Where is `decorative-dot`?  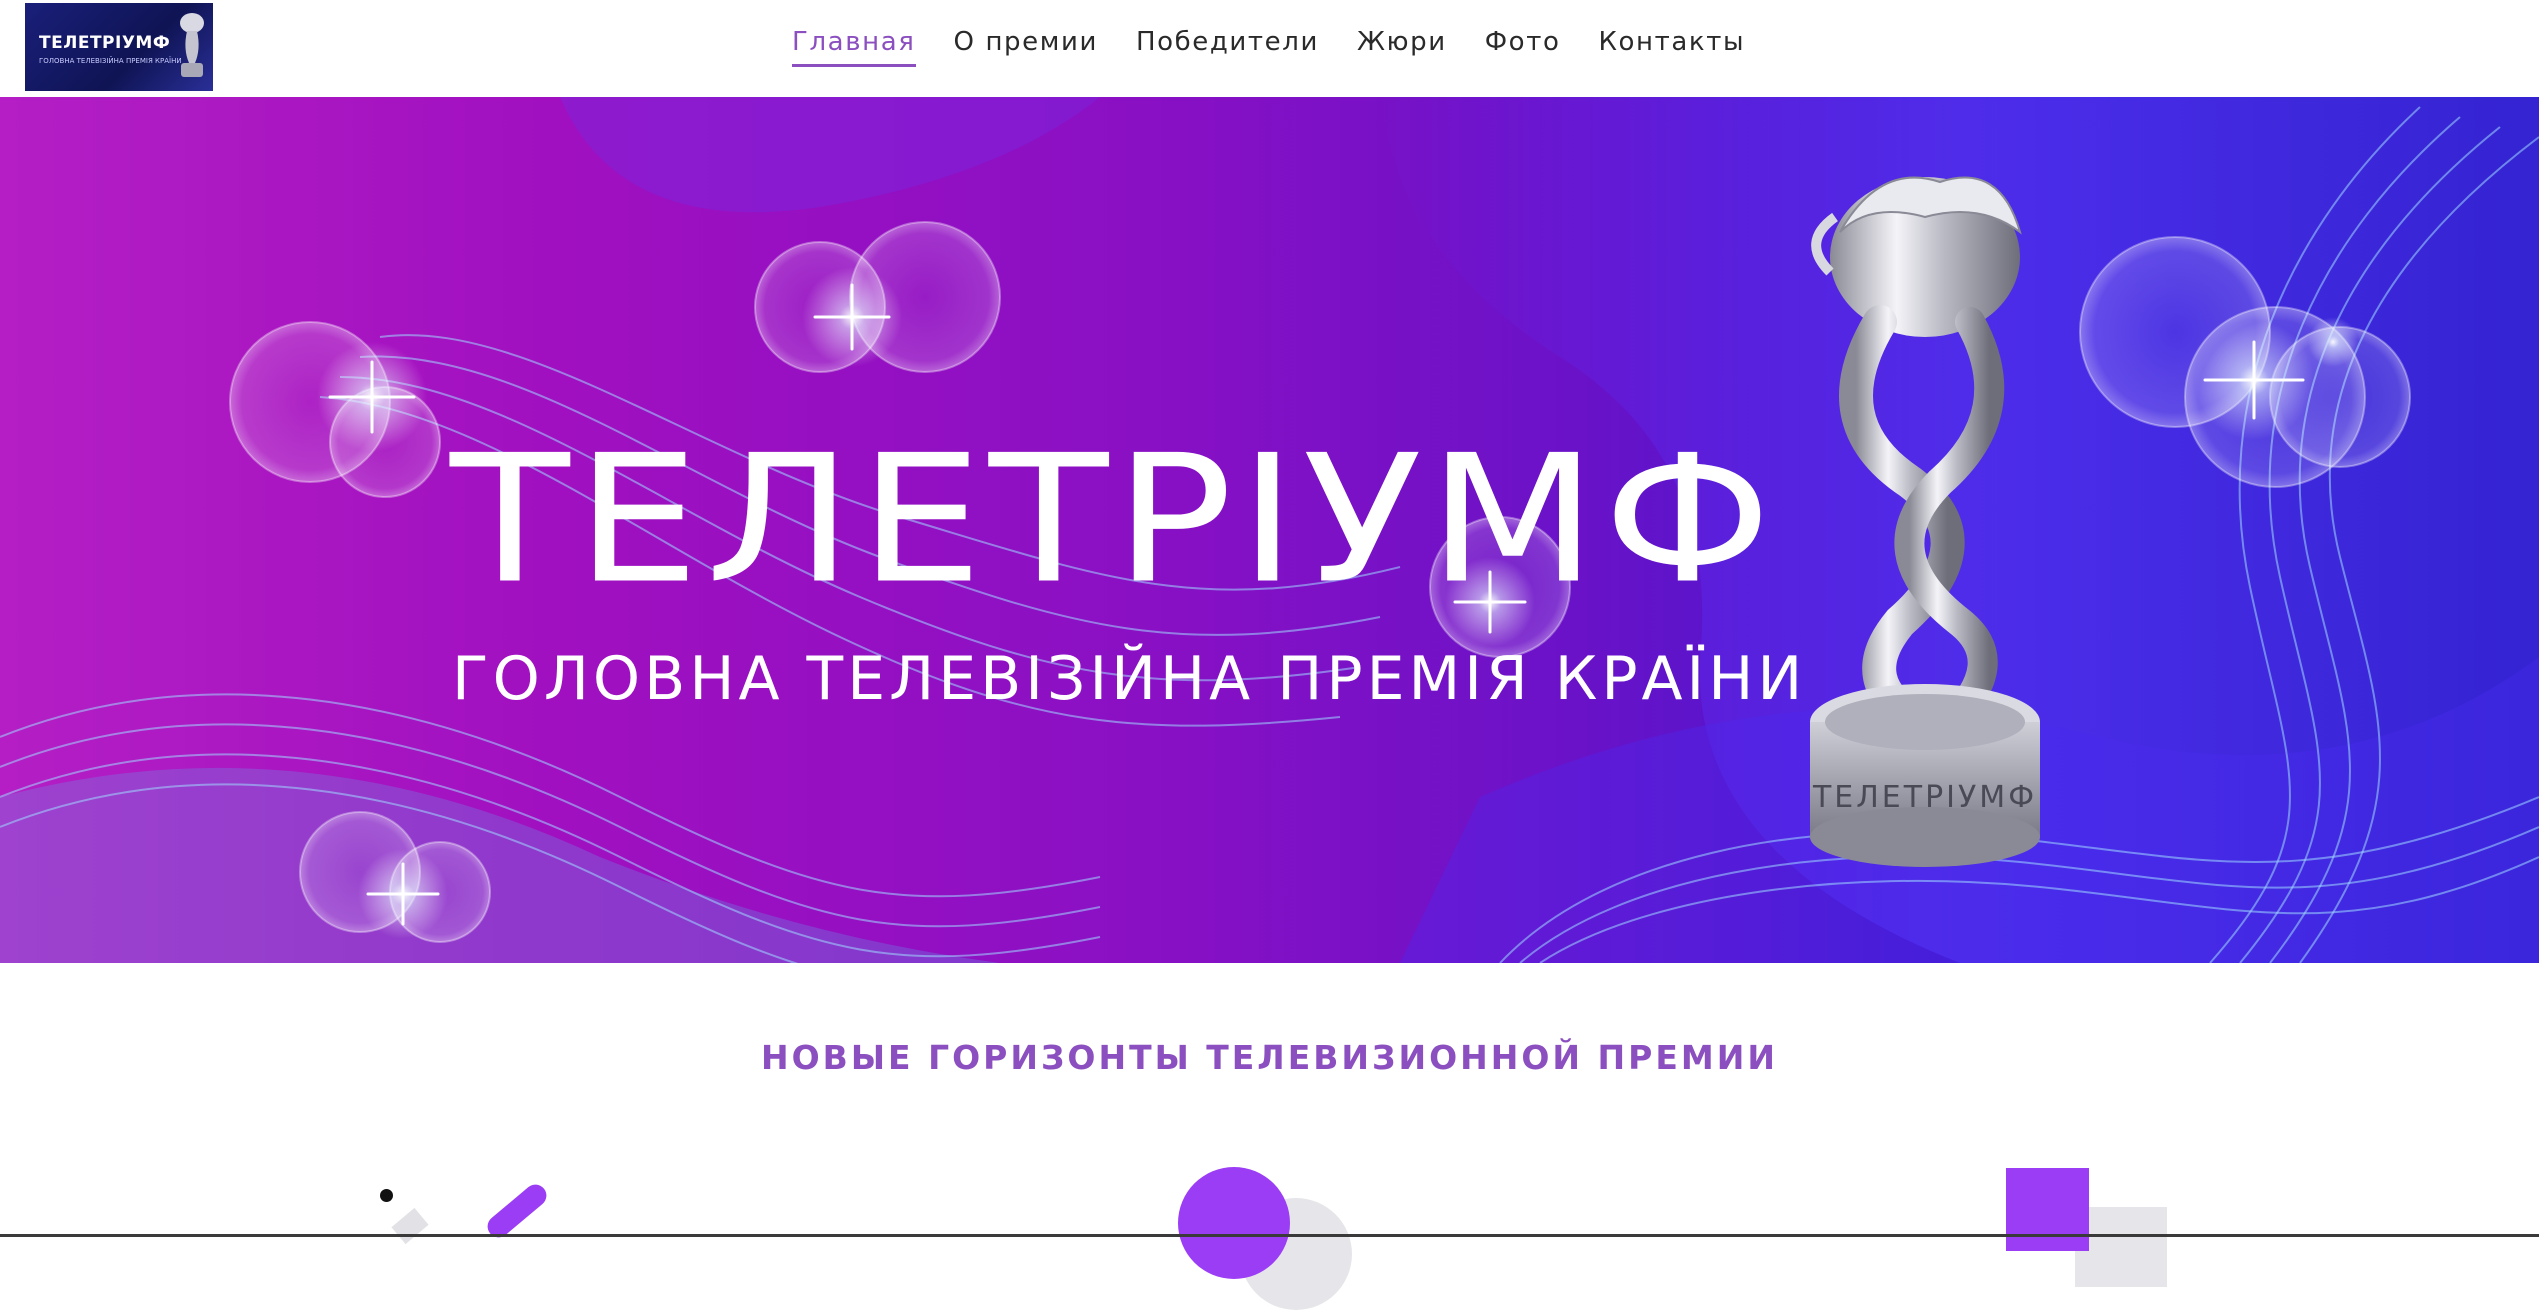 decorative-dot is located at coordinates (386, 1195).